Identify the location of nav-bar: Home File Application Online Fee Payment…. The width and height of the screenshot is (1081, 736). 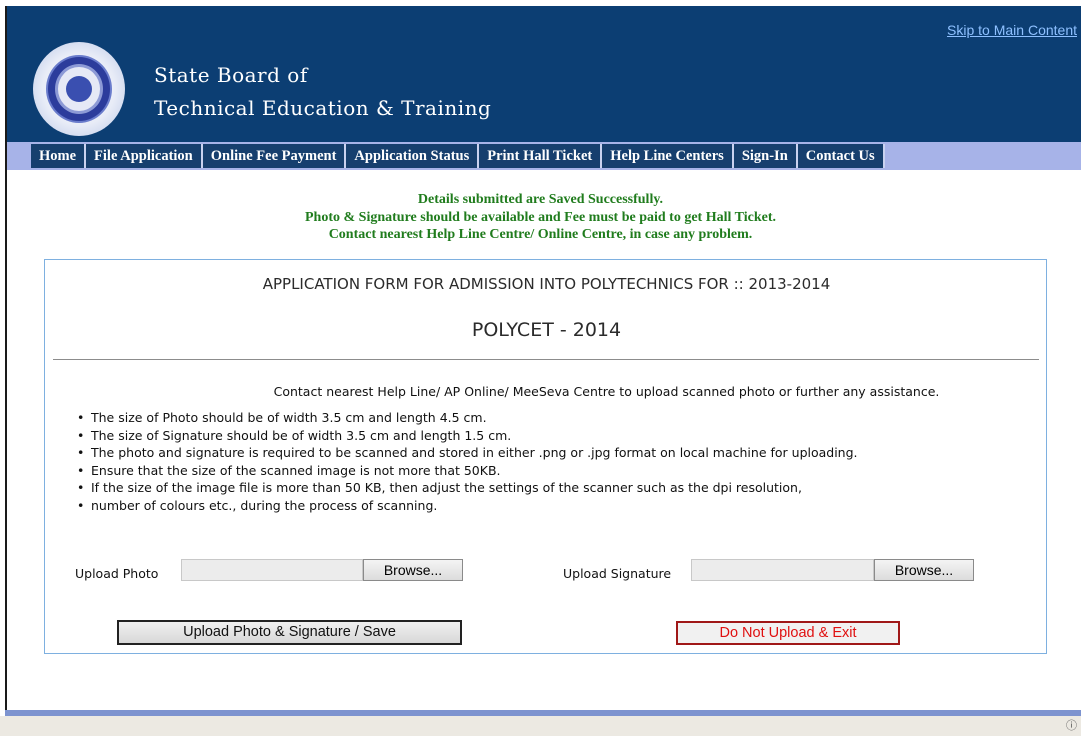
(458, 156).